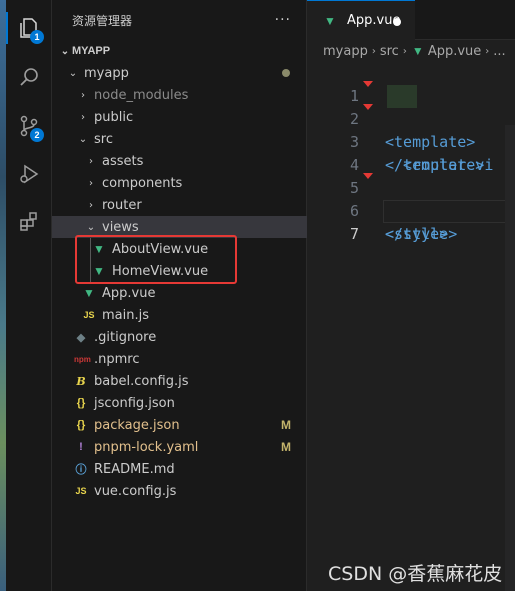  I want to click on git-file-icon: ◆, so click(81, 337).